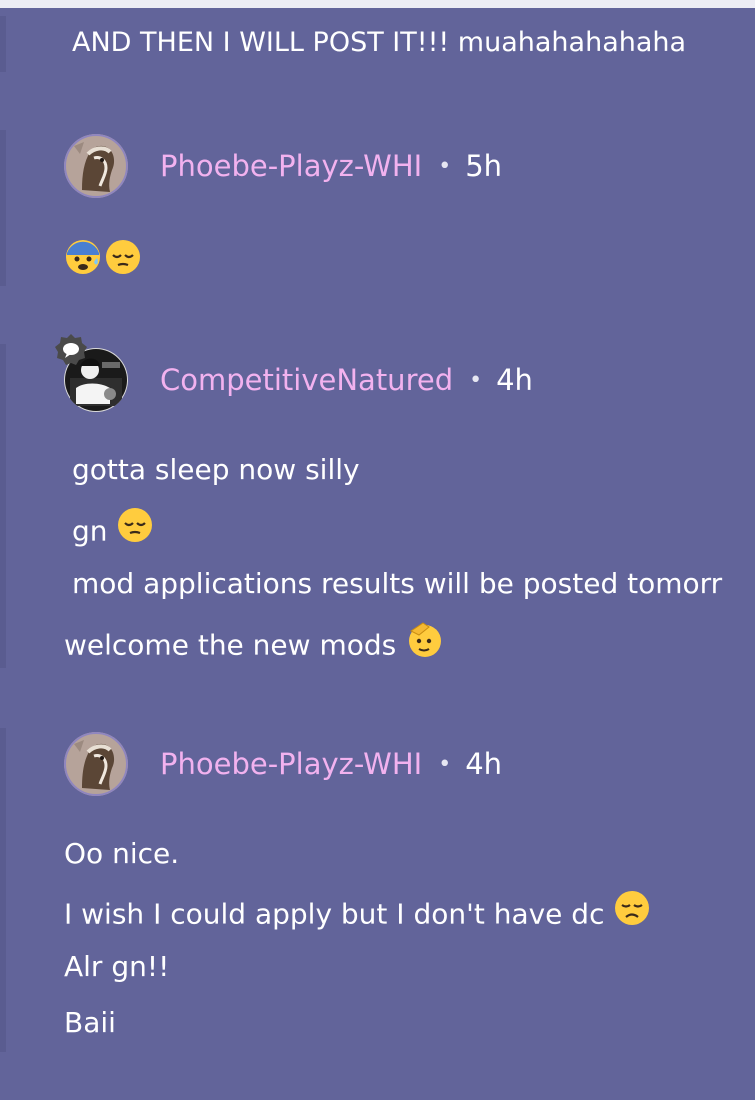  What do you see at coordinates (113, 531) in the screenshot?
I see `comment-text-line: gn` at bounding box center [113, 531].